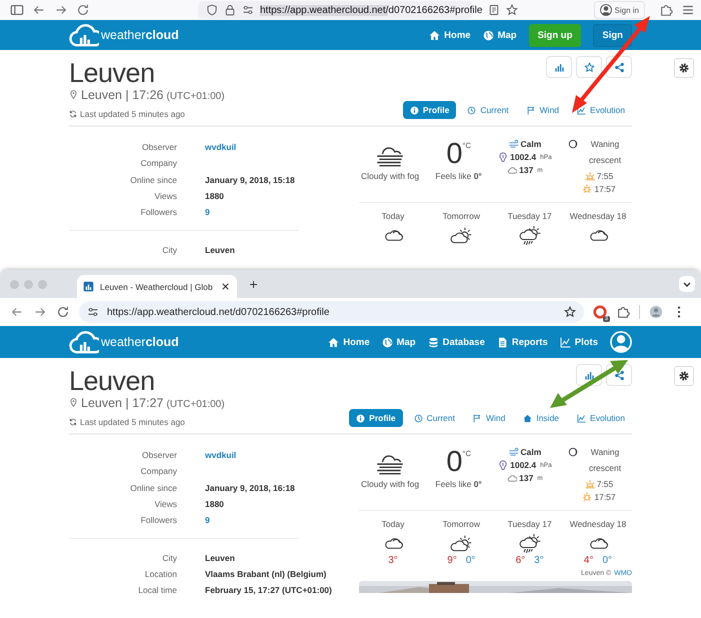 The image size is (701, 618). I want to click on high-temperature: 6°, so click(521, 560).